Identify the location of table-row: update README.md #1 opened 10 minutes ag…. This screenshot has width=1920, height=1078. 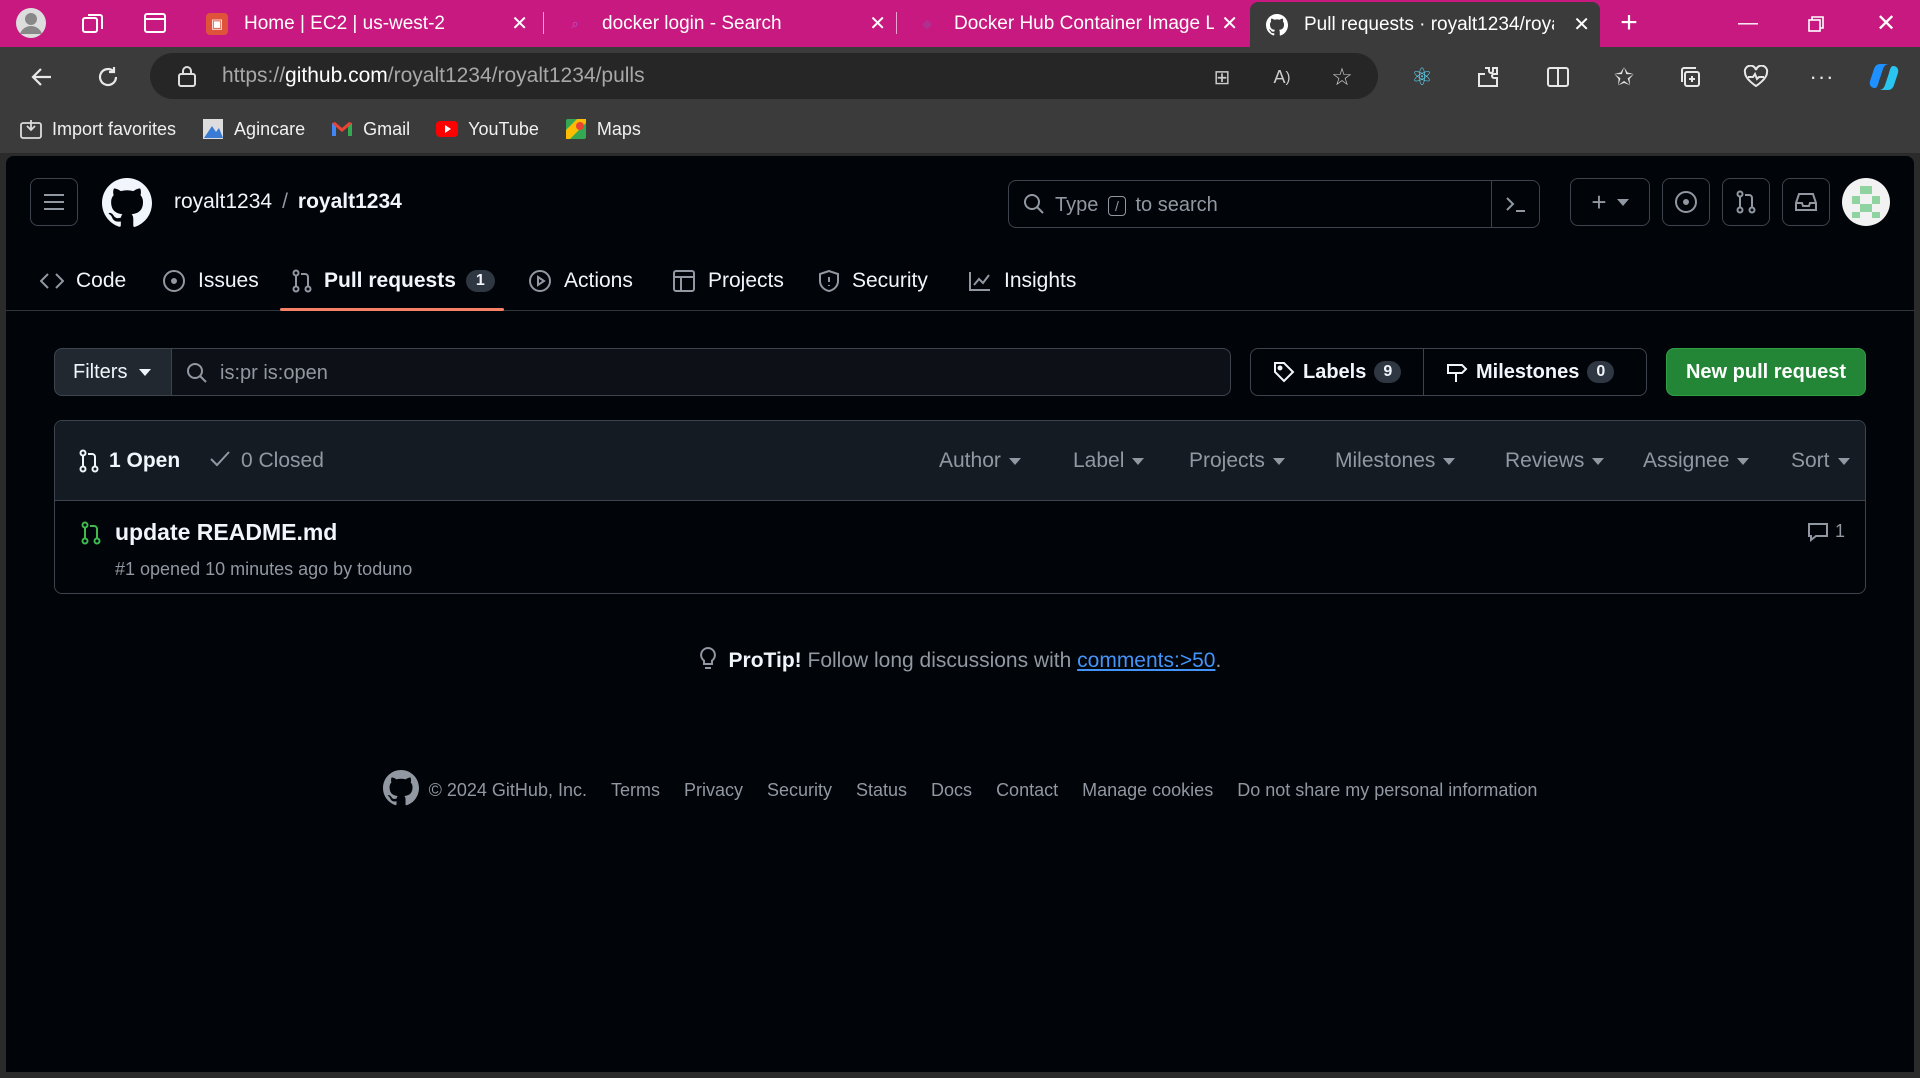
(960, 547).